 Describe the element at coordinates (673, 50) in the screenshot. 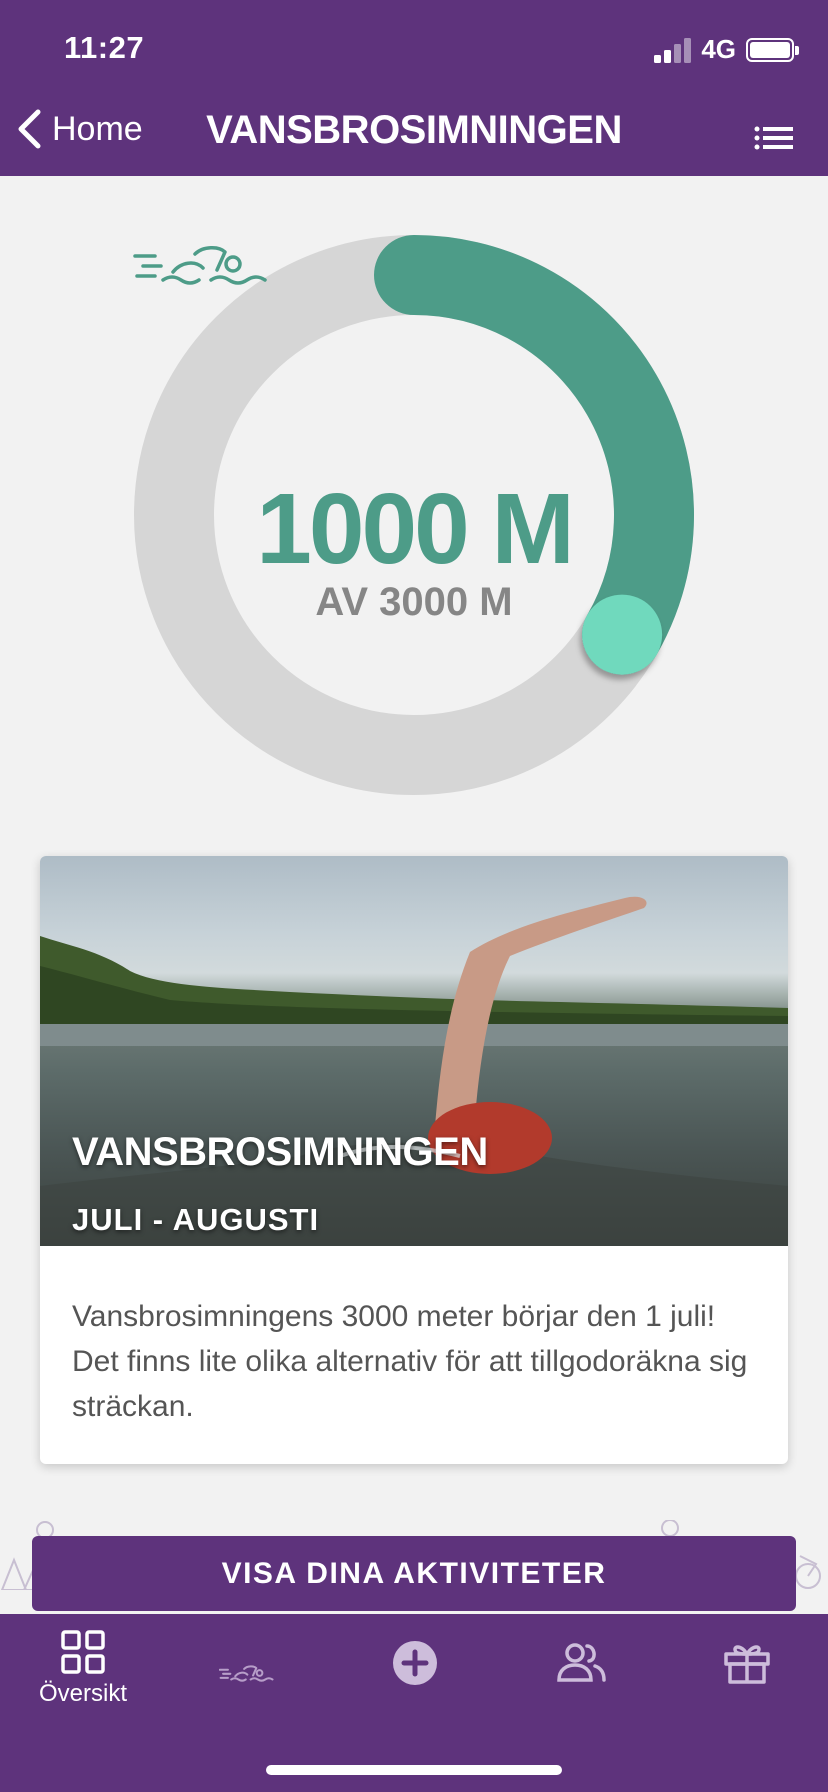

I see `signal-icon` at that location.